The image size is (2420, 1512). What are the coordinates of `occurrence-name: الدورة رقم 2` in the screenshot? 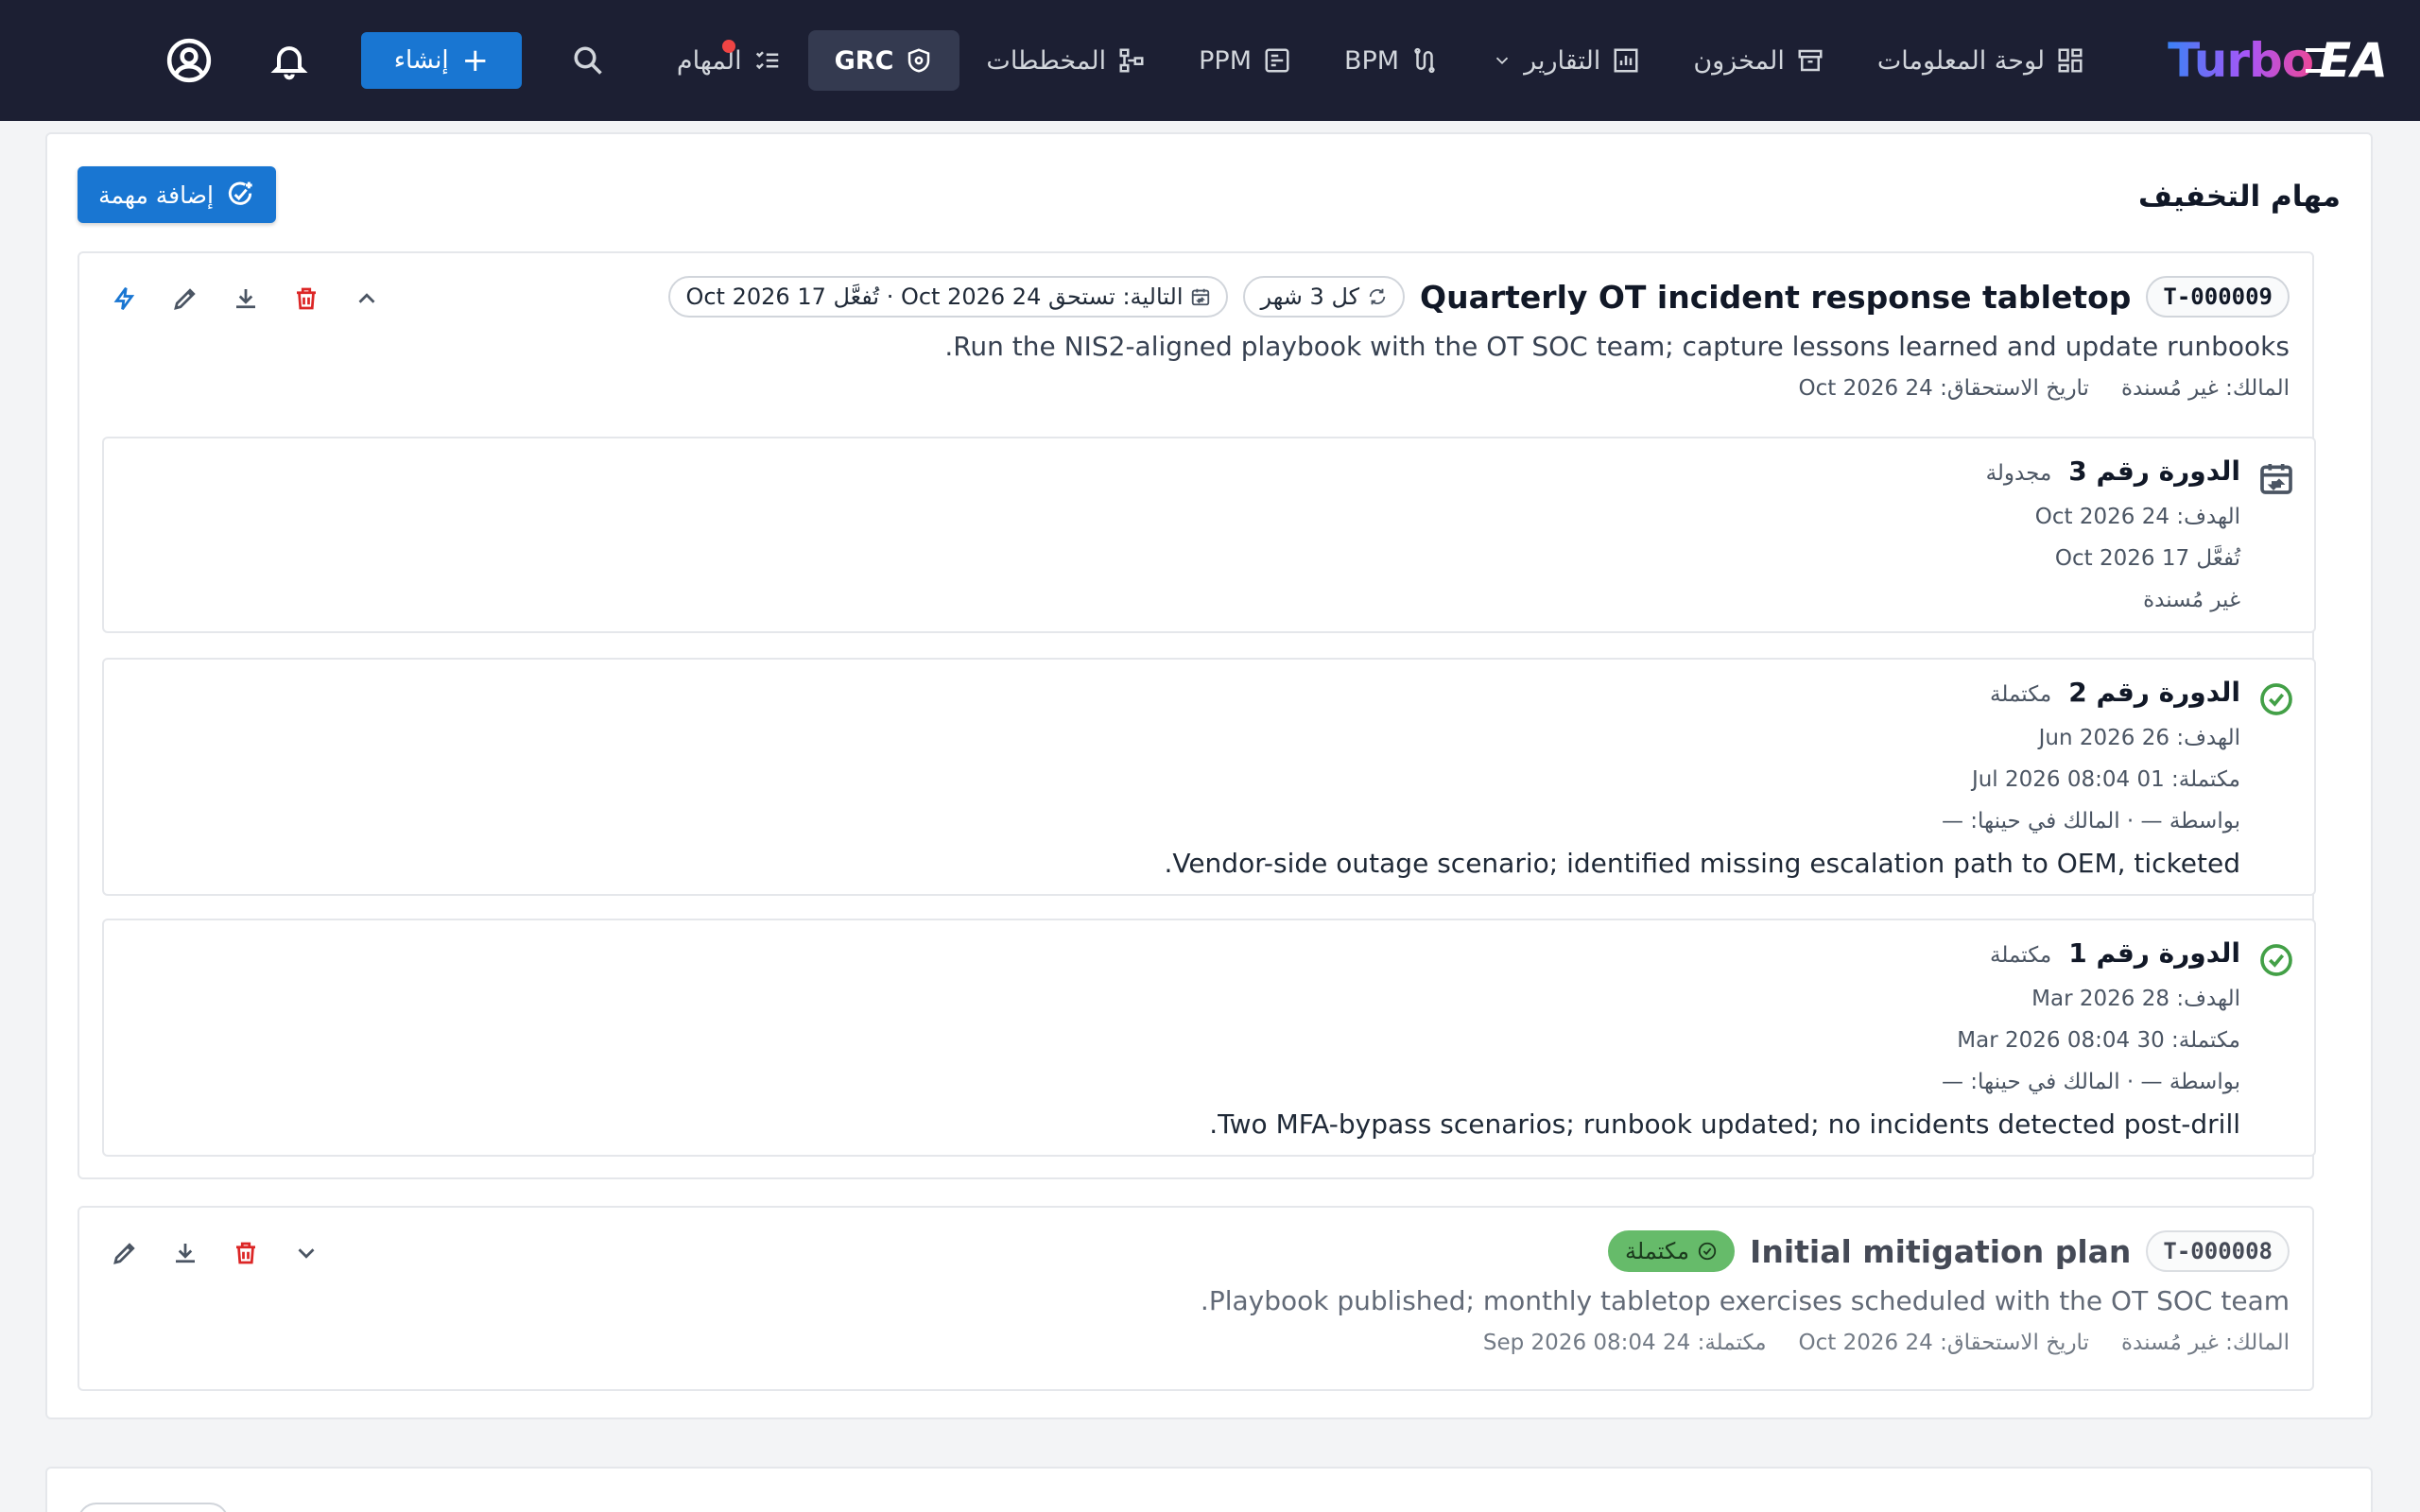 It's located at (2154, 692).